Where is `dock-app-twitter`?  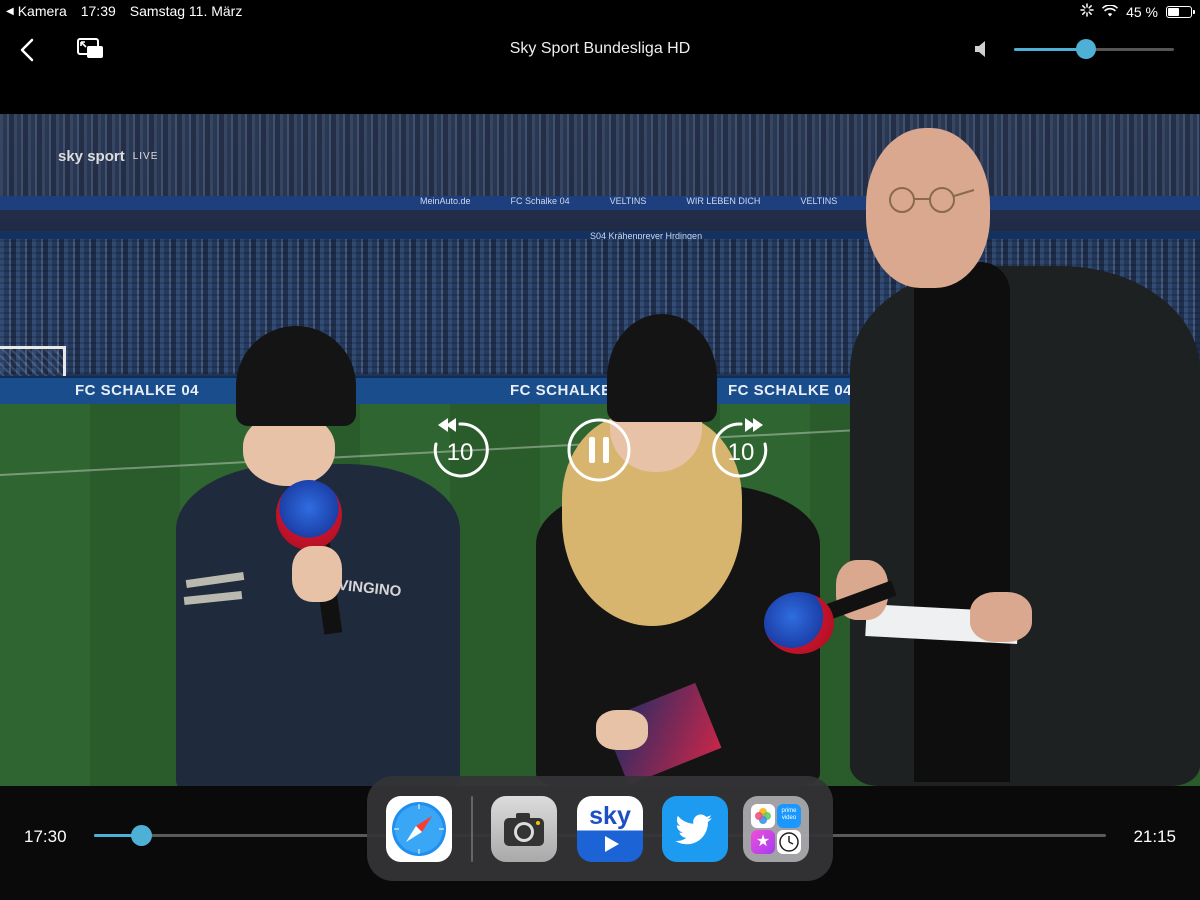
dock-app-twitter is located at coordinates (695, 829).